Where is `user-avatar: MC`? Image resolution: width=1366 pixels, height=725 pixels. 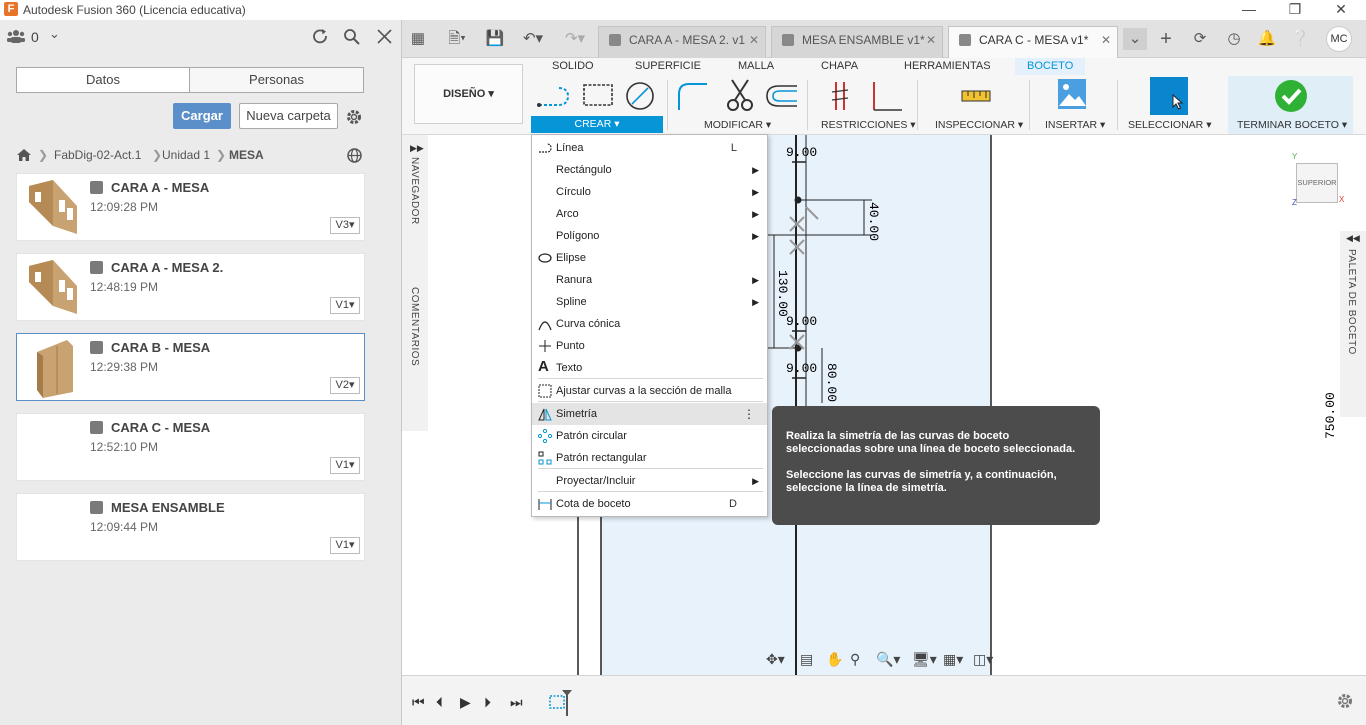
user-avatar: MC is located at coordinates (1339, 39).